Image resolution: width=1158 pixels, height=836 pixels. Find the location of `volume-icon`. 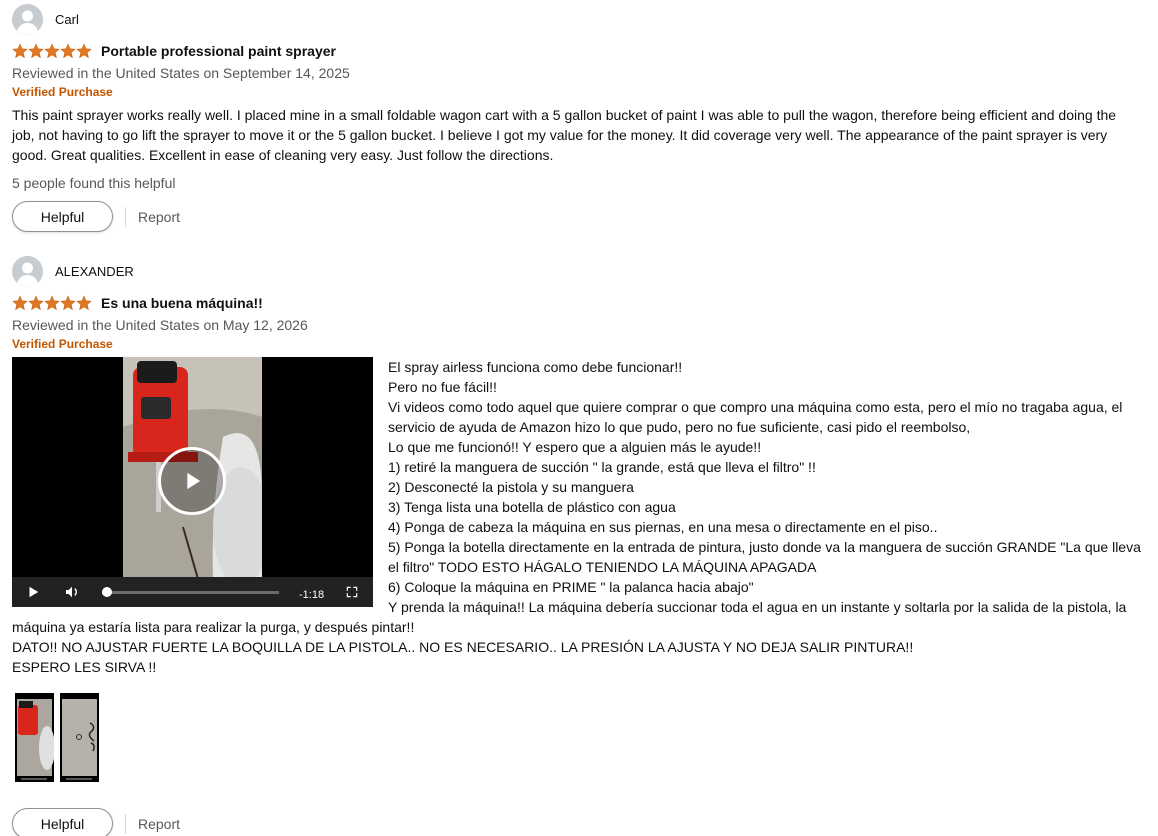

volume-icon is located at coordinates (72, 592).